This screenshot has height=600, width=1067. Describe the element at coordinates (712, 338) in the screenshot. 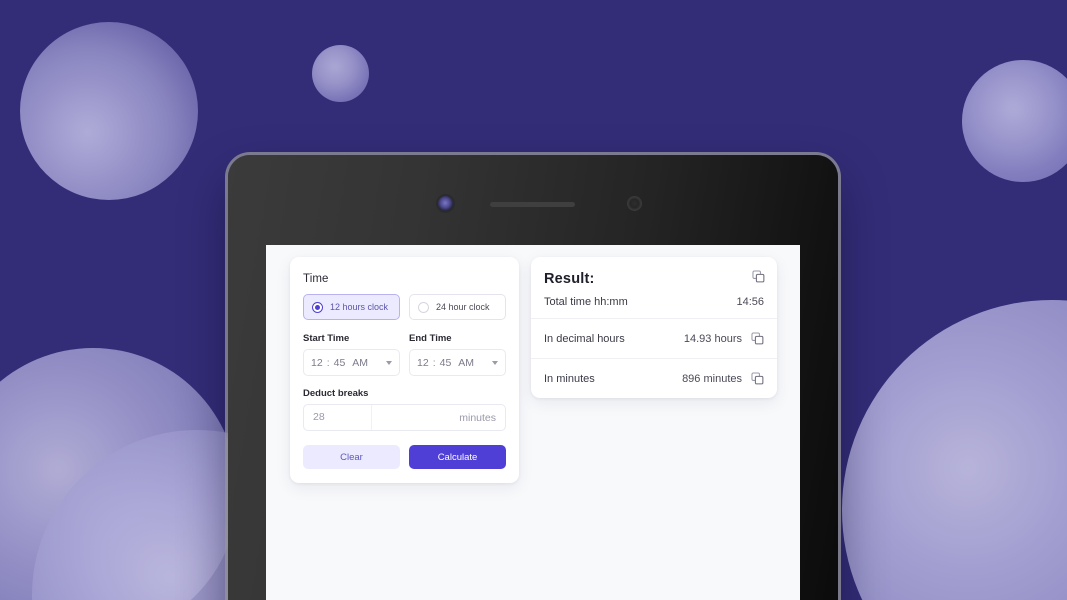

I see `result-value: 14.93 hours` at that location.